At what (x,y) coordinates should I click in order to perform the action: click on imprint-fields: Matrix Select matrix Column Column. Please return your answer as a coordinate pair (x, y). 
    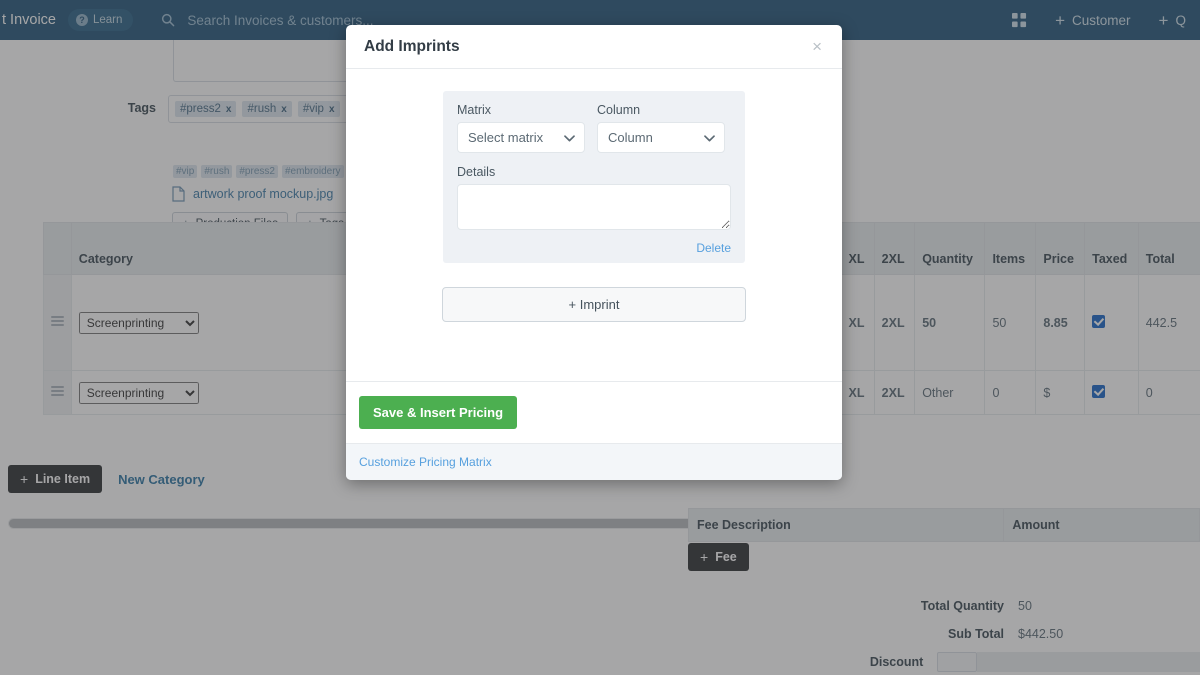
    Looking at the image, I should click on (594, 128).